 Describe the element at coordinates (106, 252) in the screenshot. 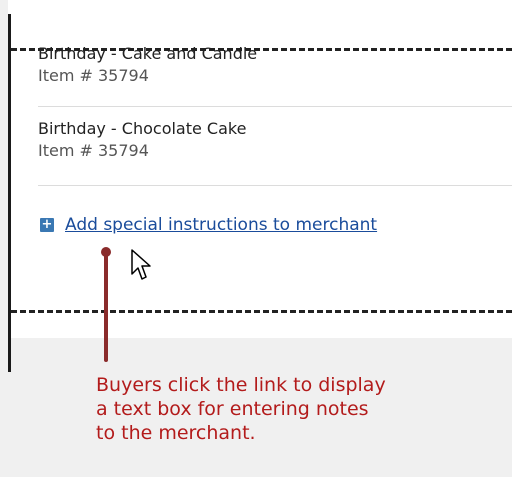

I see `callout-anchor-dot` at that location.